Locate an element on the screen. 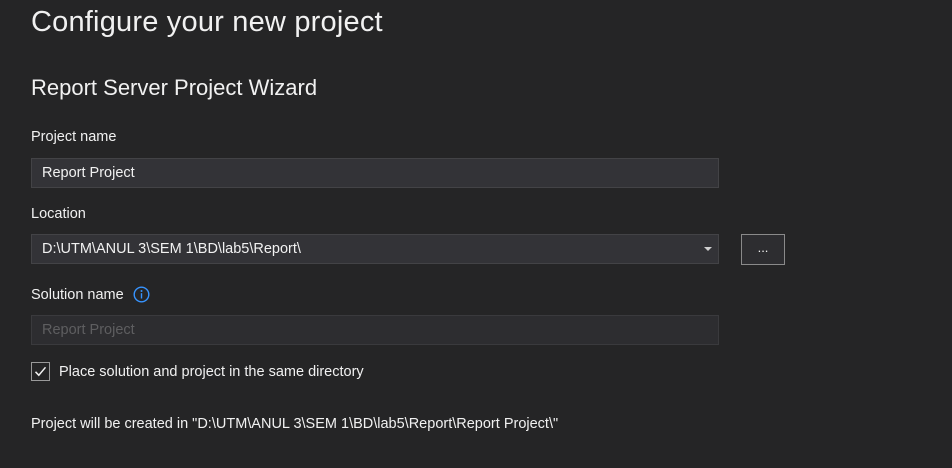  page-title: Configure your new project is located at coordinates (207, 22).